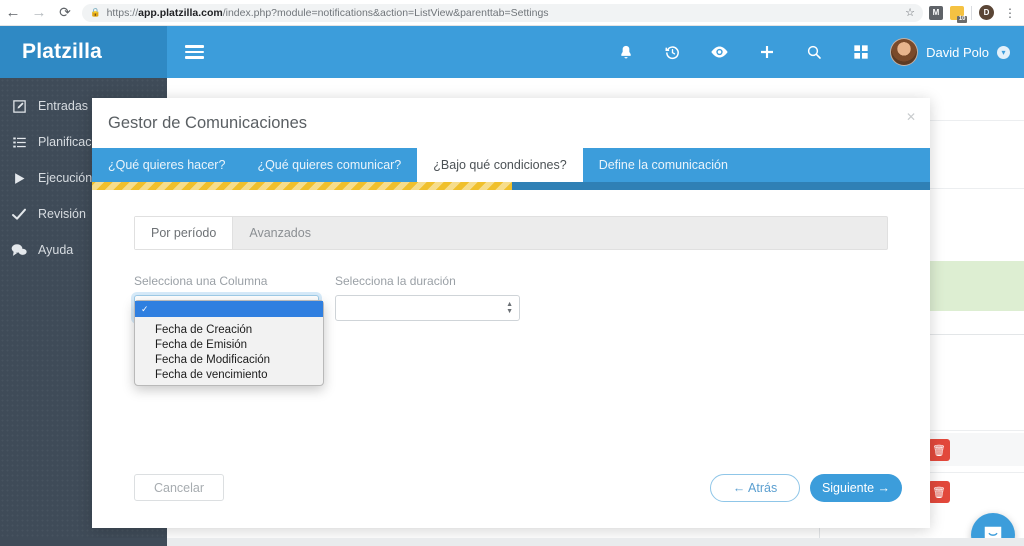  Describe the element at coordinates (1010, 13) in the screenshot. I see `kebab-menu-icon: ⋮` at that location.